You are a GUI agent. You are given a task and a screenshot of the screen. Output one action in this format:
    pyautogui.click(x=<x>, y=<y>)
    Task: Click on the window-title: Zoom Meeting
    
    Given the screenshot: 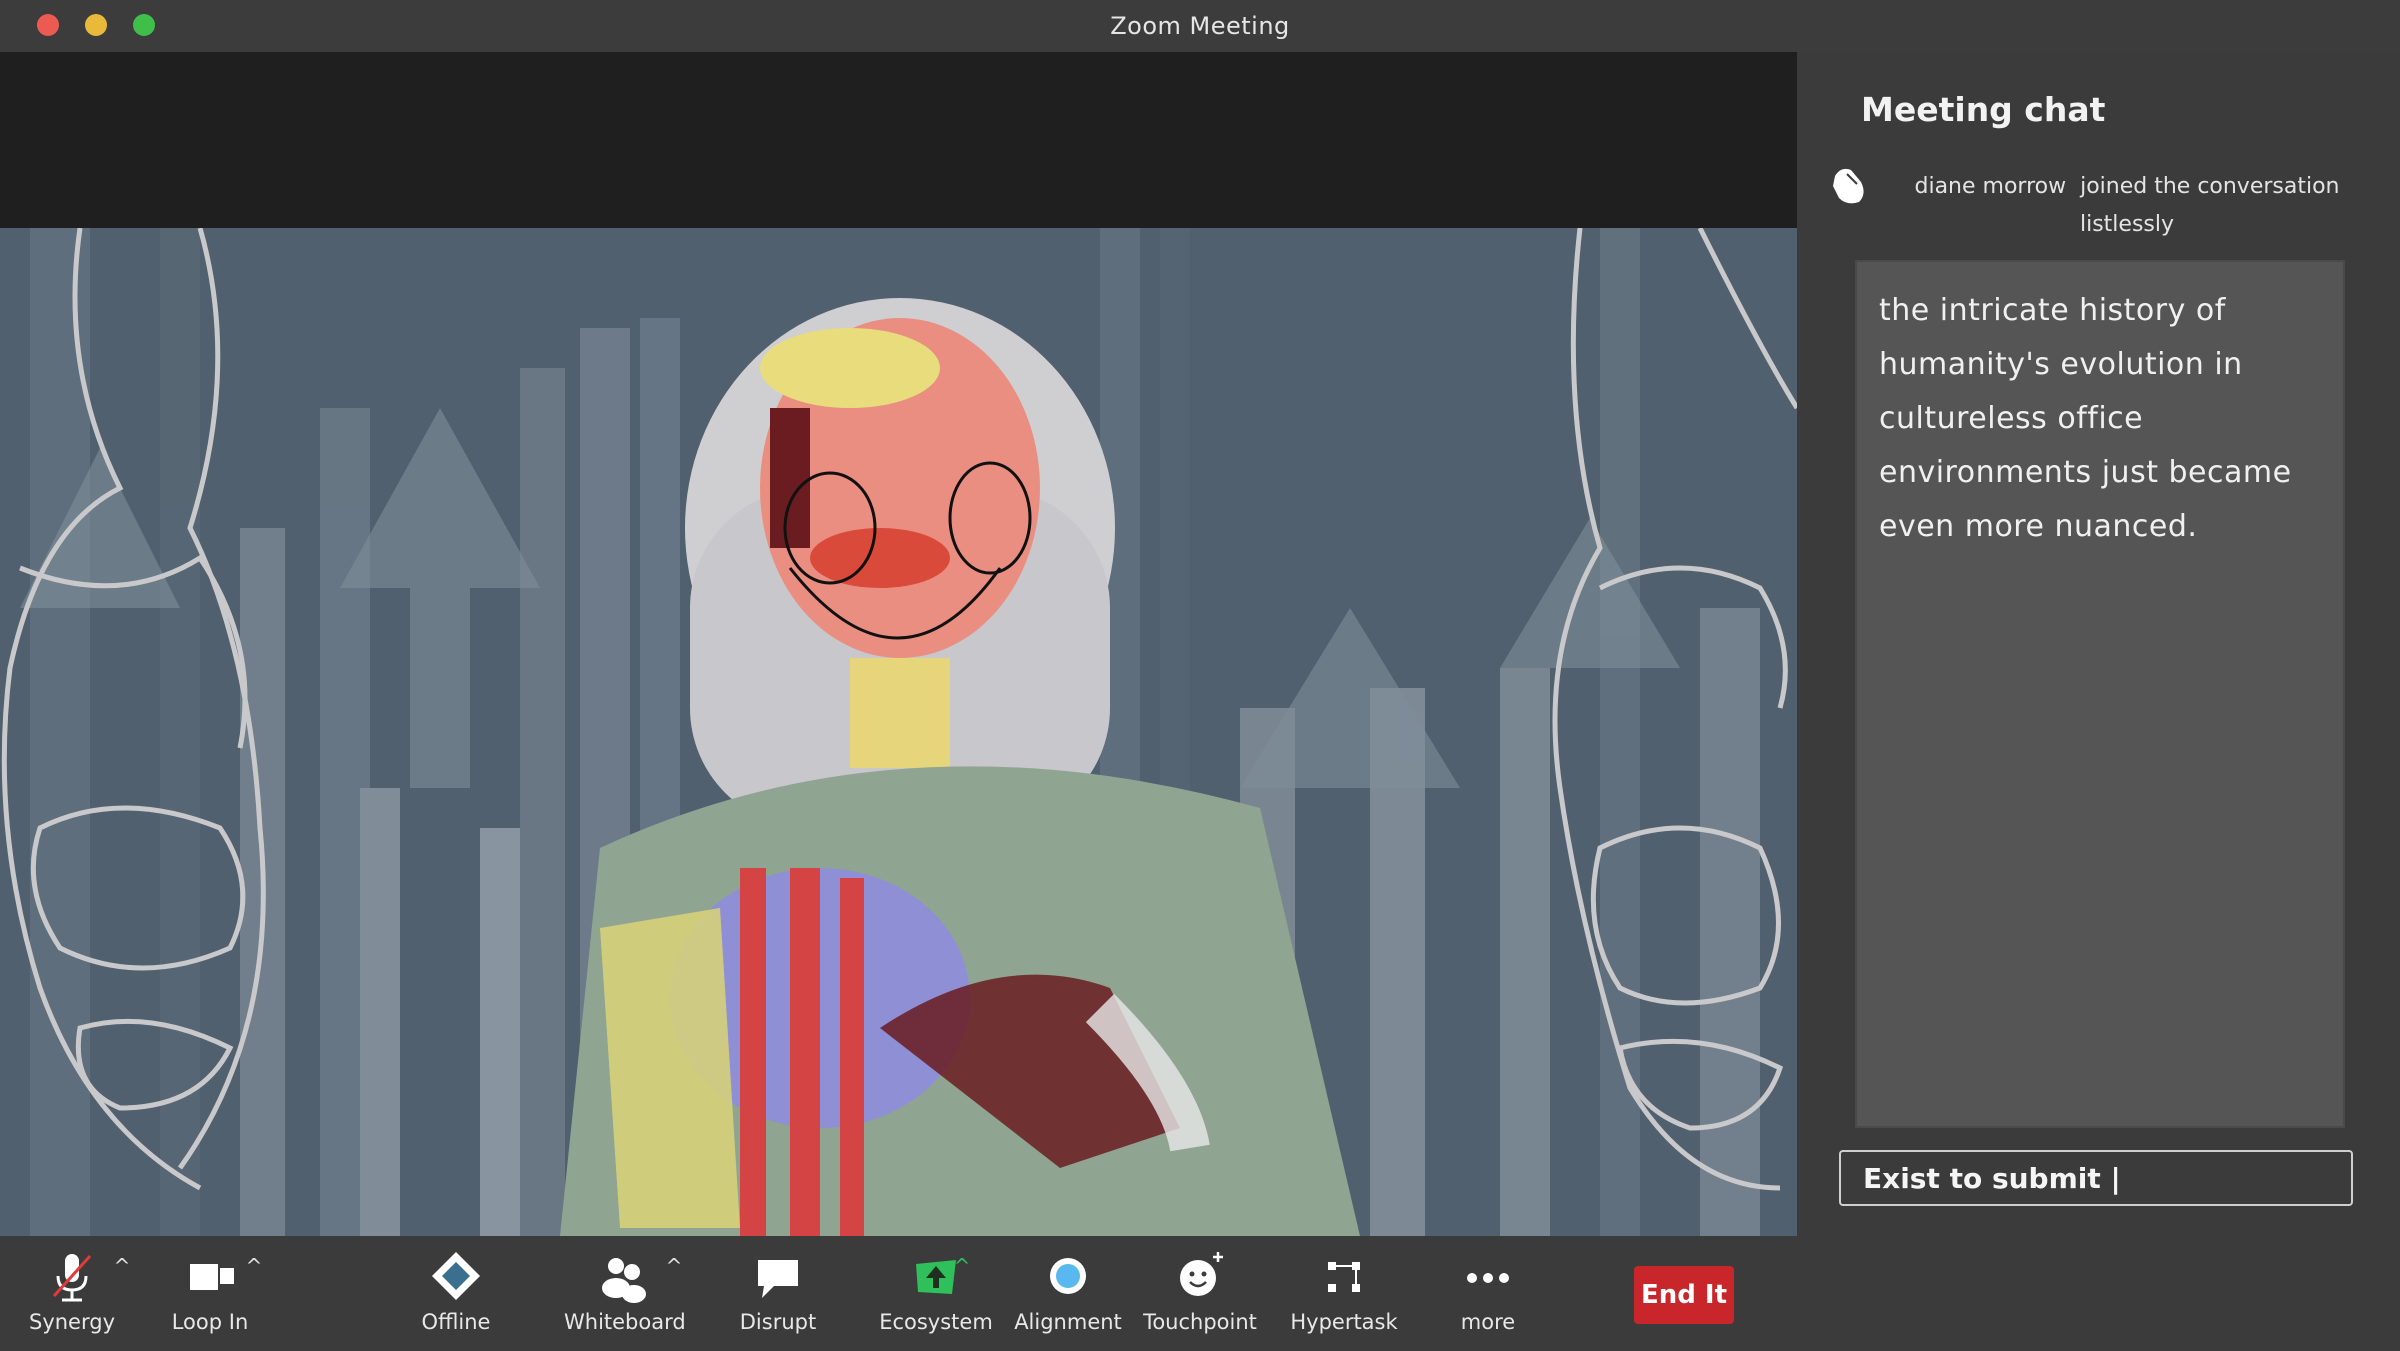 What is the action you would take?
    pyautogui.click(x=1200, y=26)
    